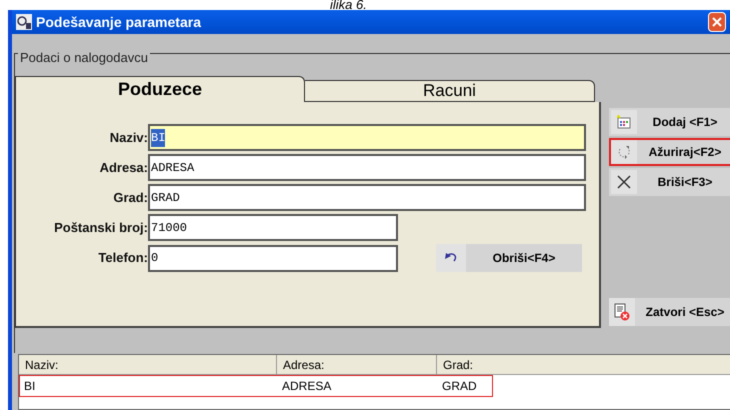 The height and width of the screenshot is (410, 730). I want to click on column-header: Naziv:, so click(148, 364).